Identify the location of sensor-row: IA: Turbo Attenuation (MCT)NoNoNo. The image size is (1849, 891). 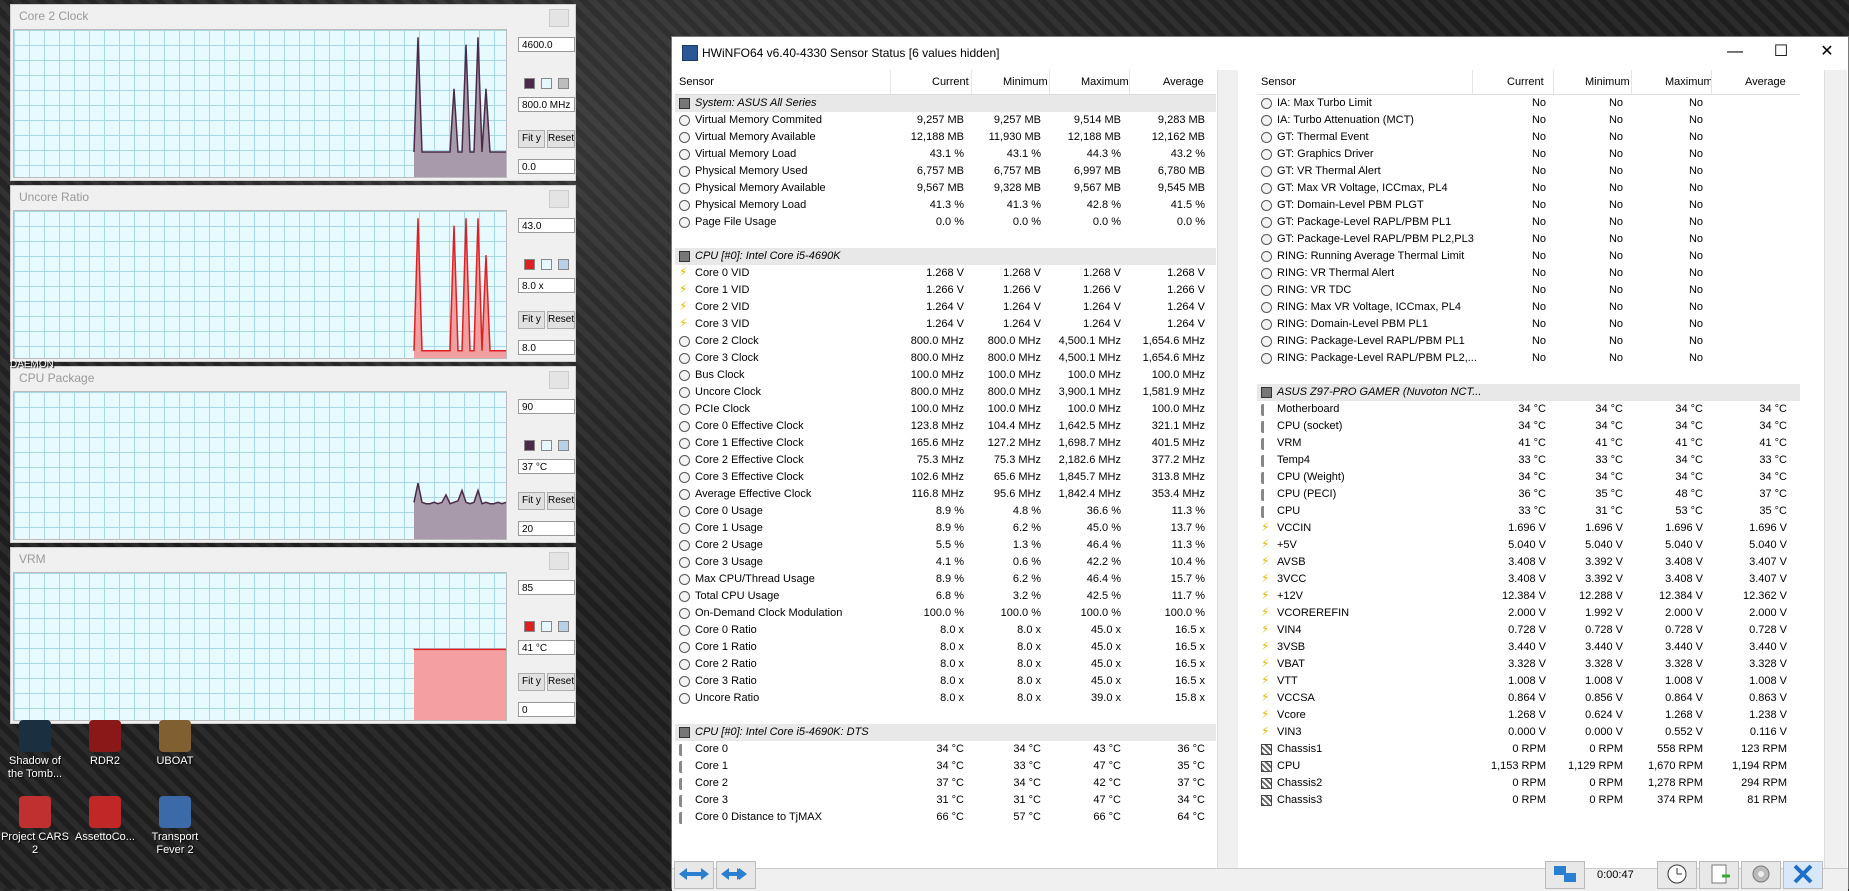
(1528, 120).